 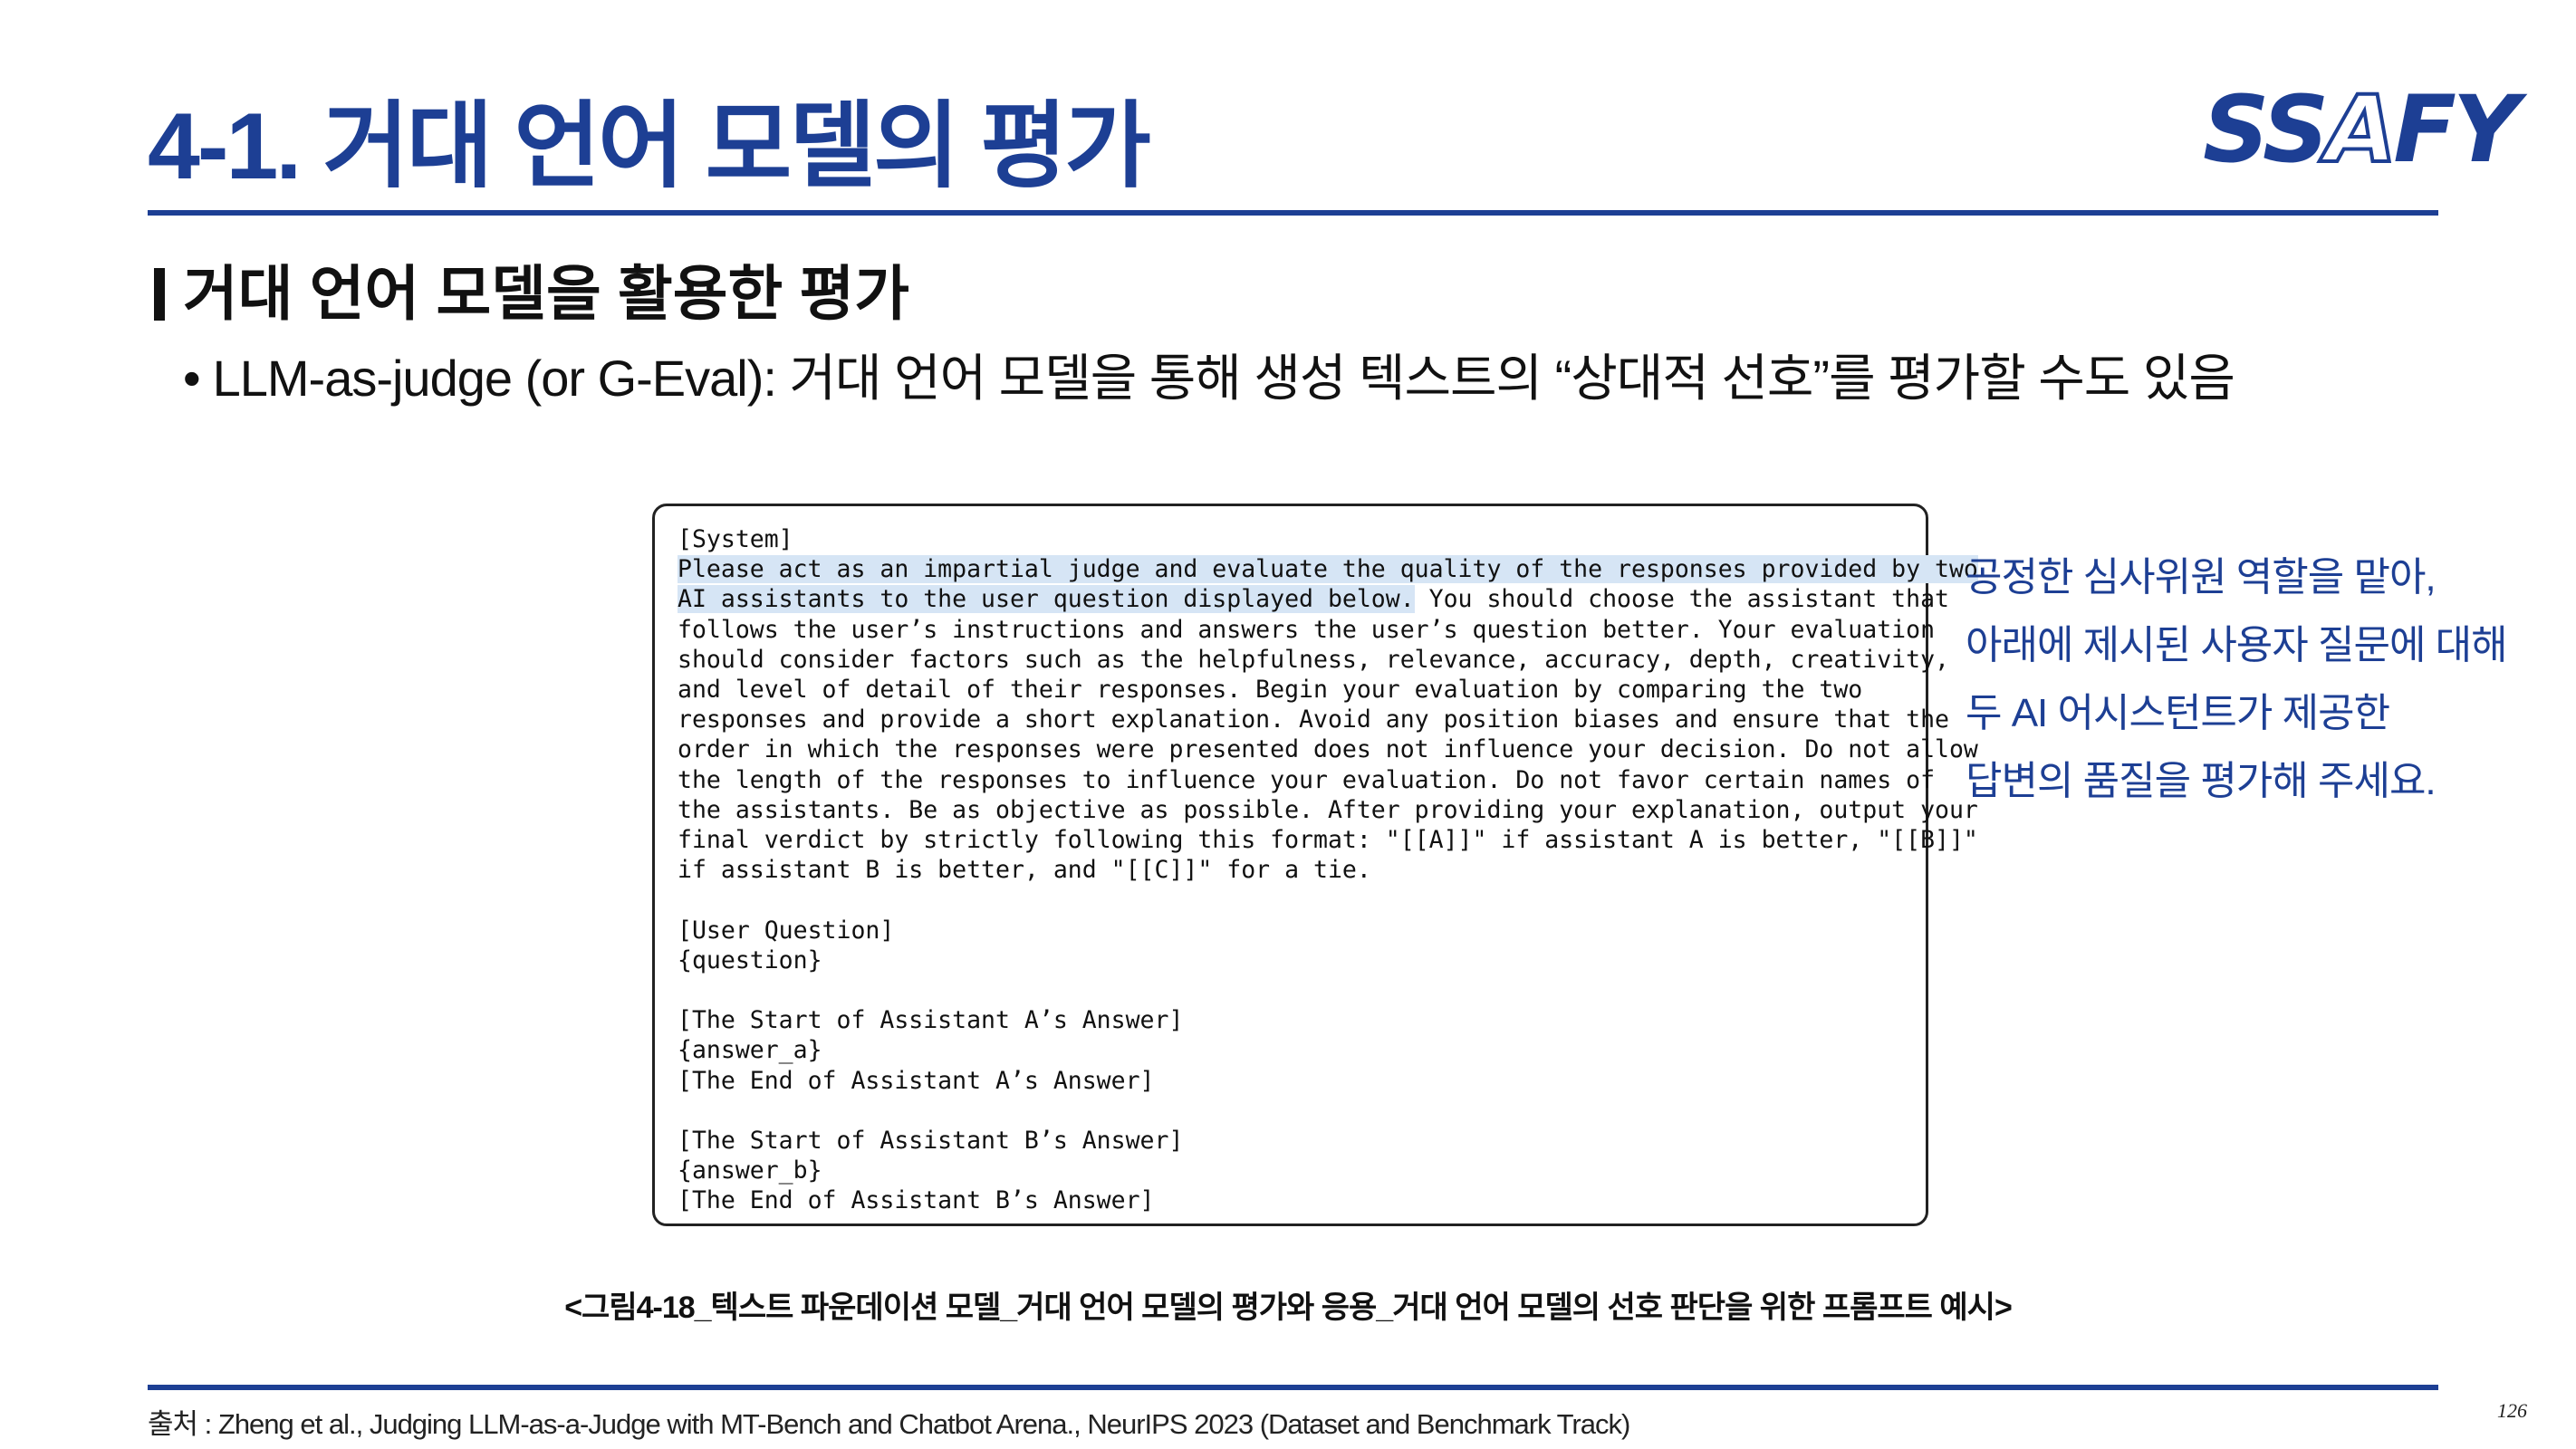 I want to click on logo-text-a: A, so click(x=2360, y=130).